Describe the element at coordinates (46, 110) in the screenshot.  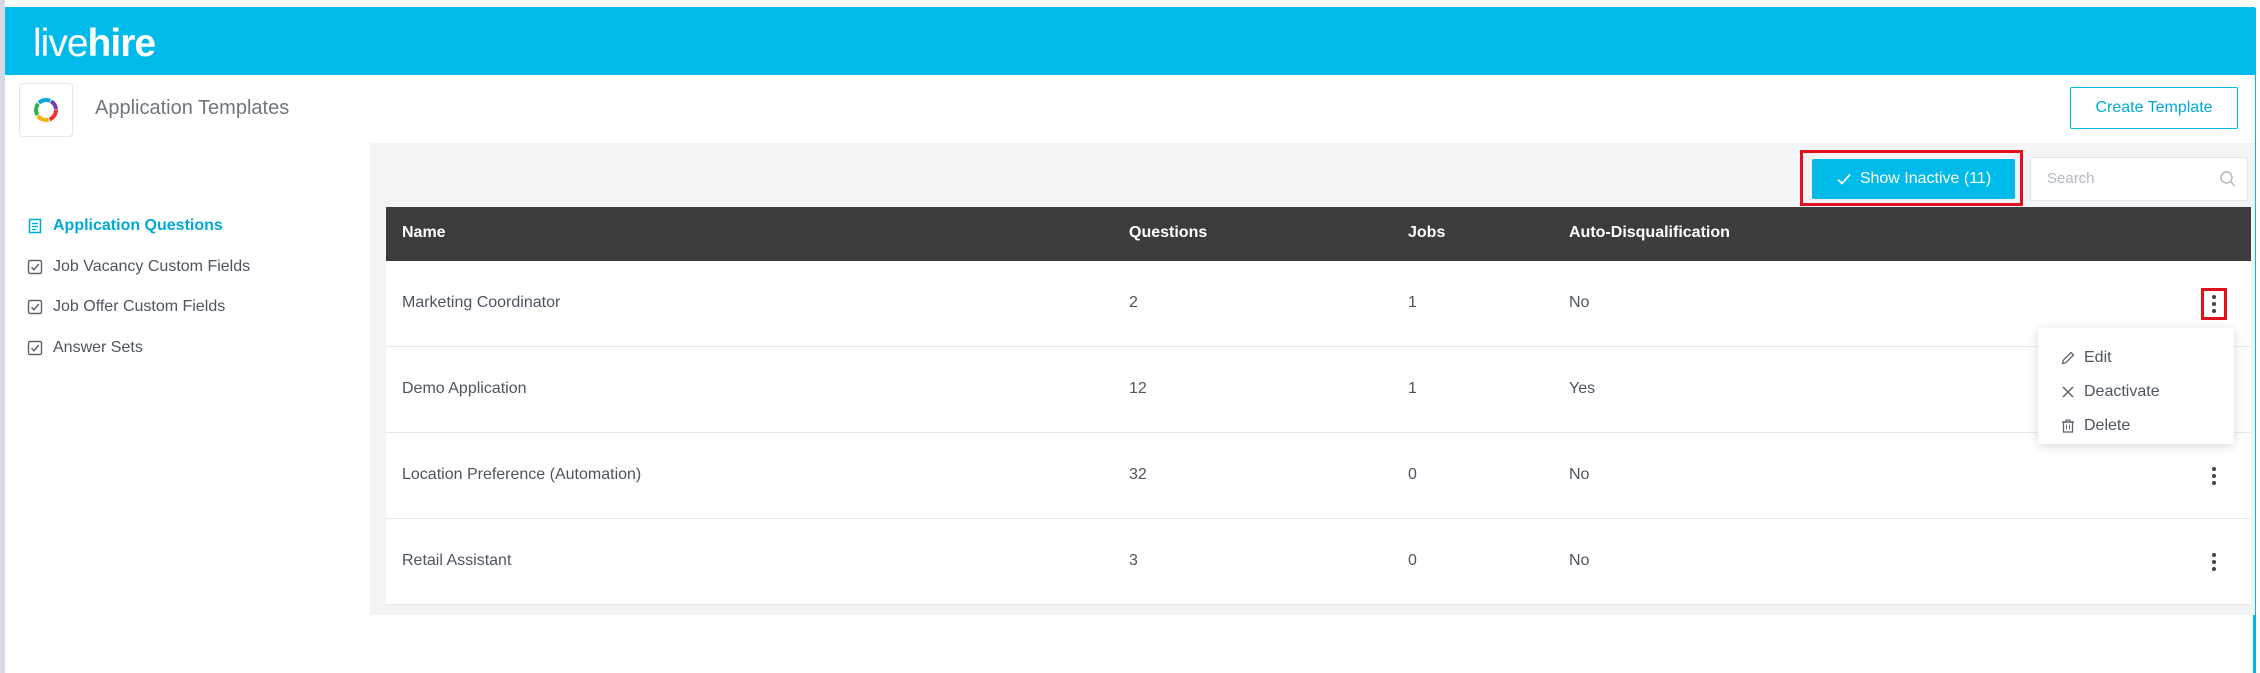
I see `livehire-swirl-icon` at that location.